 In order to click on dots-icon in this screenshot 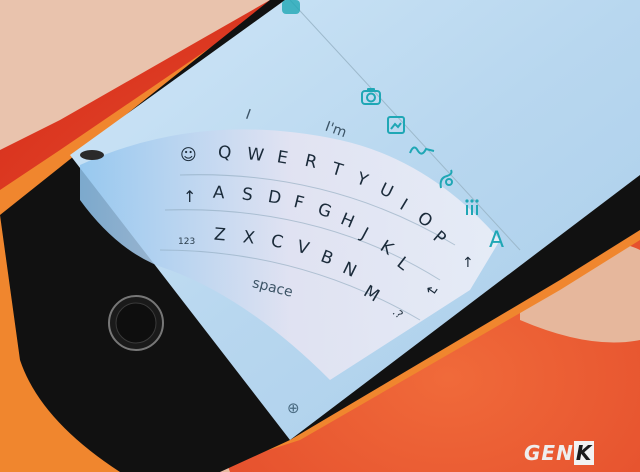, I will do `click(472, 210)`.